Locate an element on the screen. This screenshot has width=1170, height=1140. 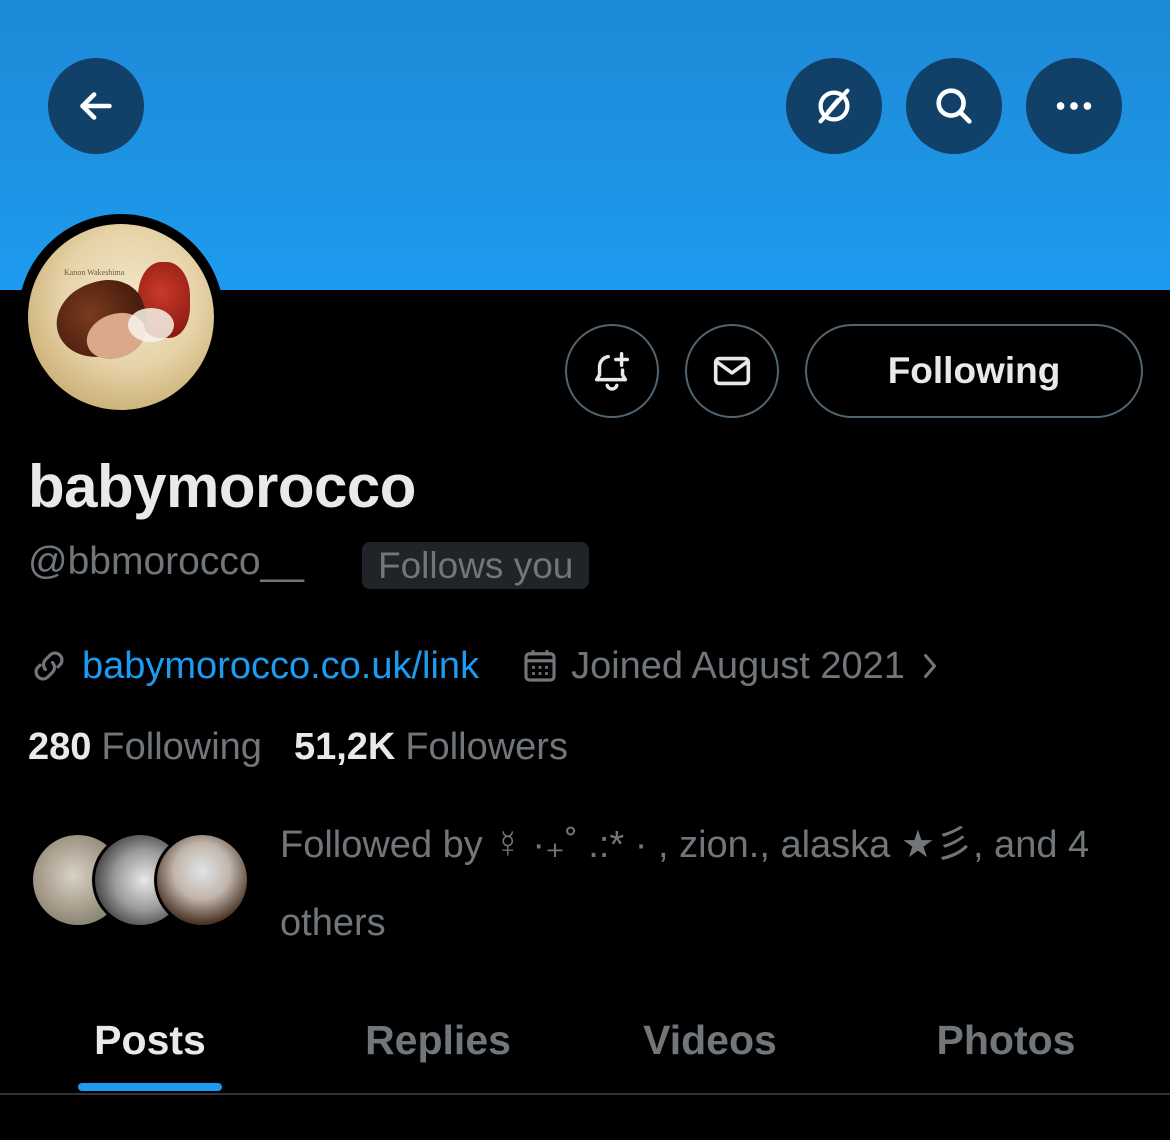
followers-stat: 51,2K Followers is located at coordinates (431, 747).